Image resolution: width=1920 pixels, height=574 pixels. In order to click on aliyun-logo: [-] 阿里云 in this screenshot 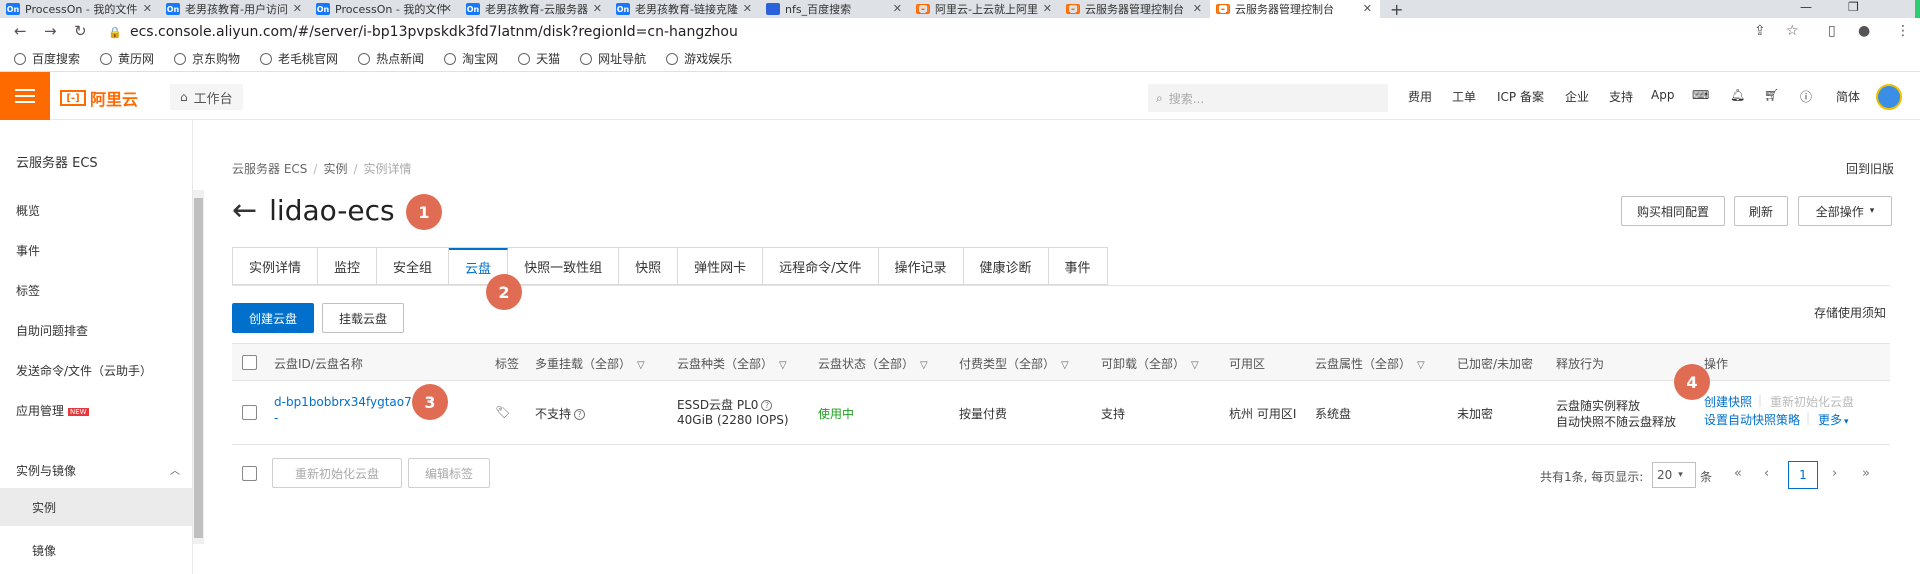, I will do `click(99, 98)`.